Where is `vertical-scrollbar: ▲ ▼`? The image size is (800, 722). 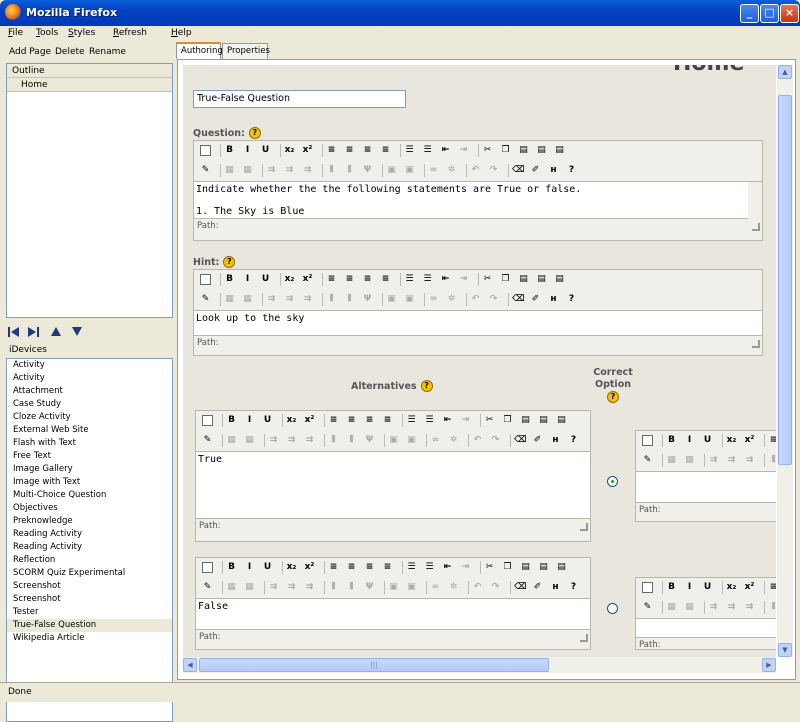
vertical-scrollbar: ▲ ▼ is located at coordinates (785, 361).